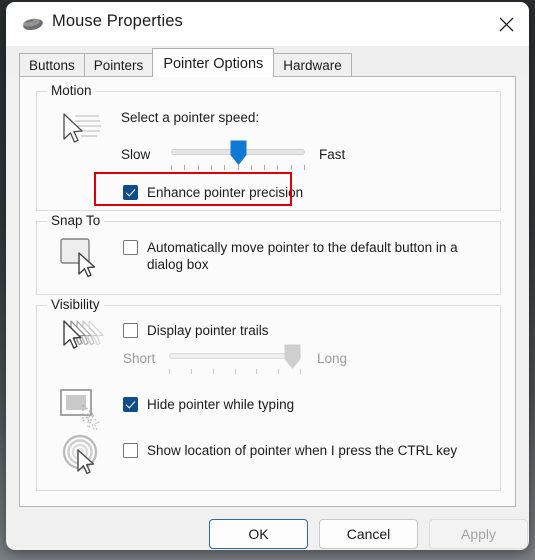 This screenshot has width=535, height=560. I want to click on window-title: Mouse Properties, so click(117, 21).